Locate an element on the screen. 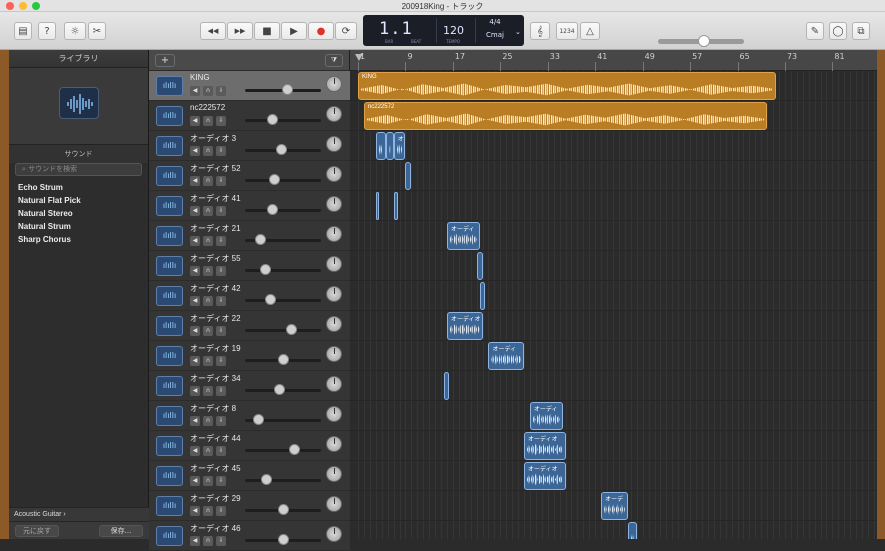 The height and width of the screenshot is (551, 885). audio-region: KING is located at coordinates (567, 86).